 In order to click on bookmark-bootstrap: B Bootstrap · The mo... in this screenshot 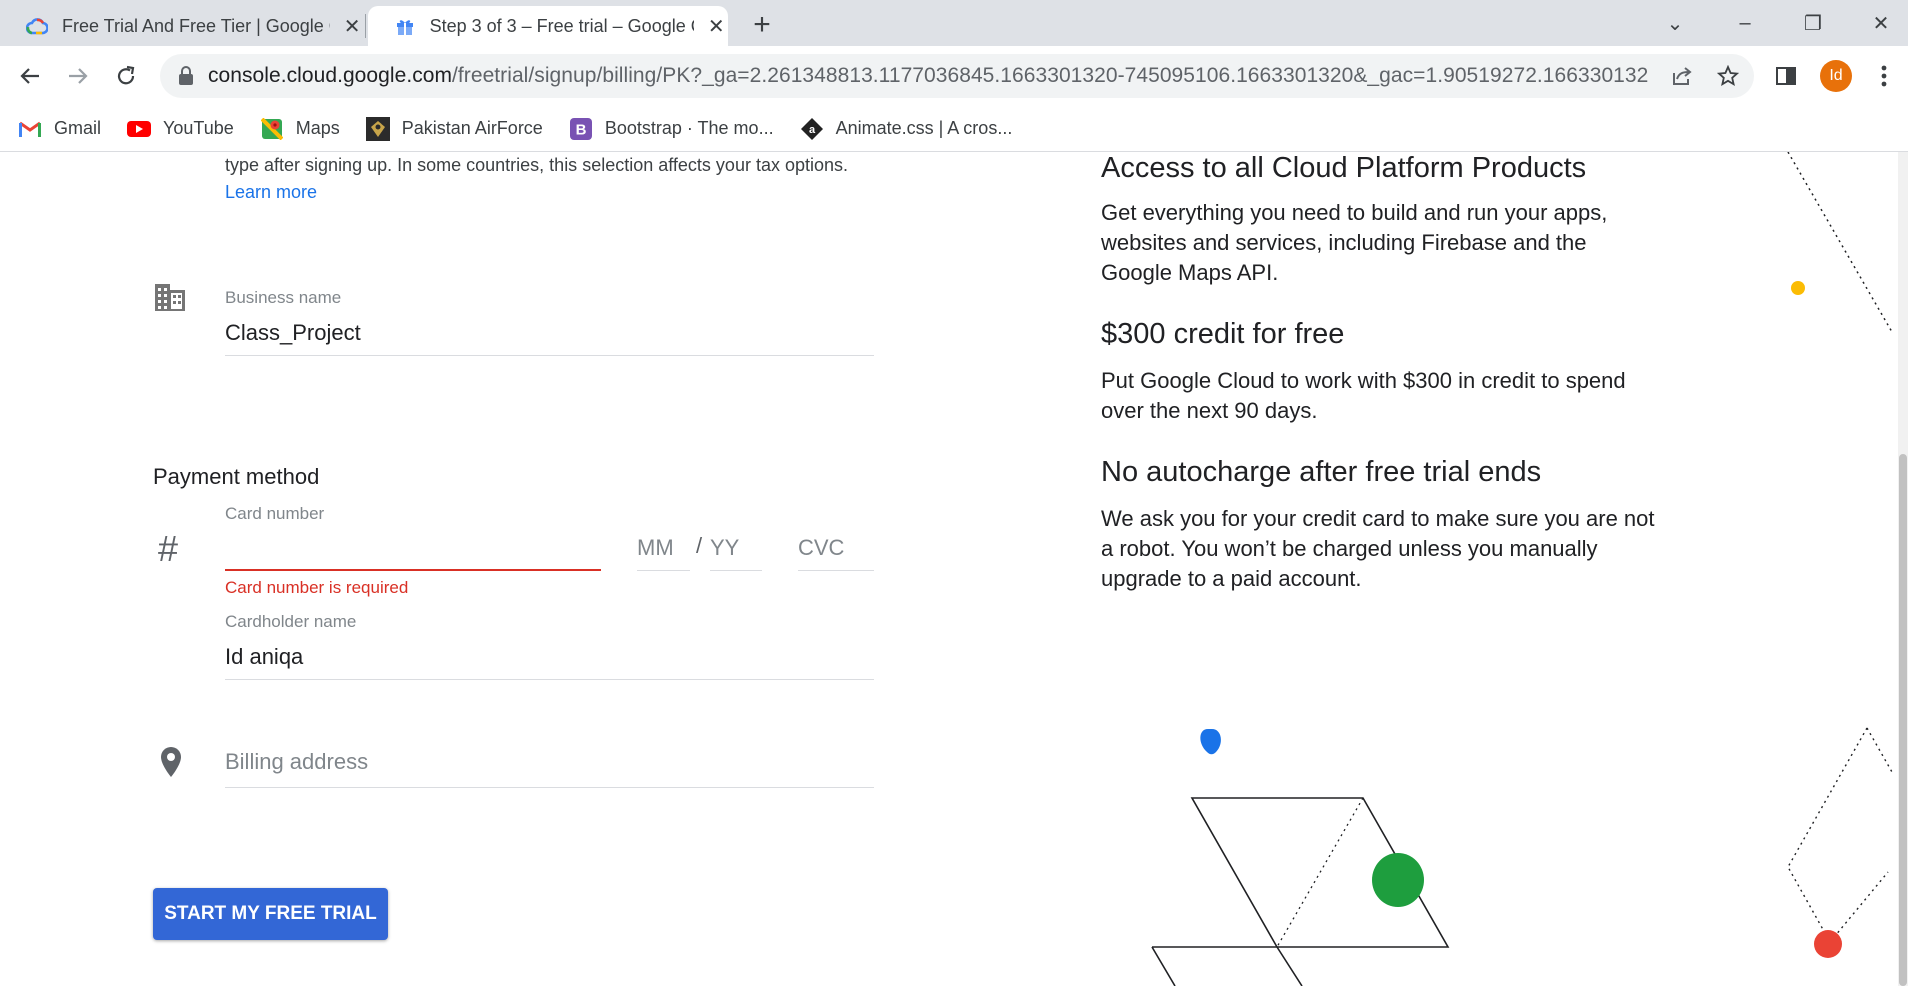, I will do `click(671, 128)`.